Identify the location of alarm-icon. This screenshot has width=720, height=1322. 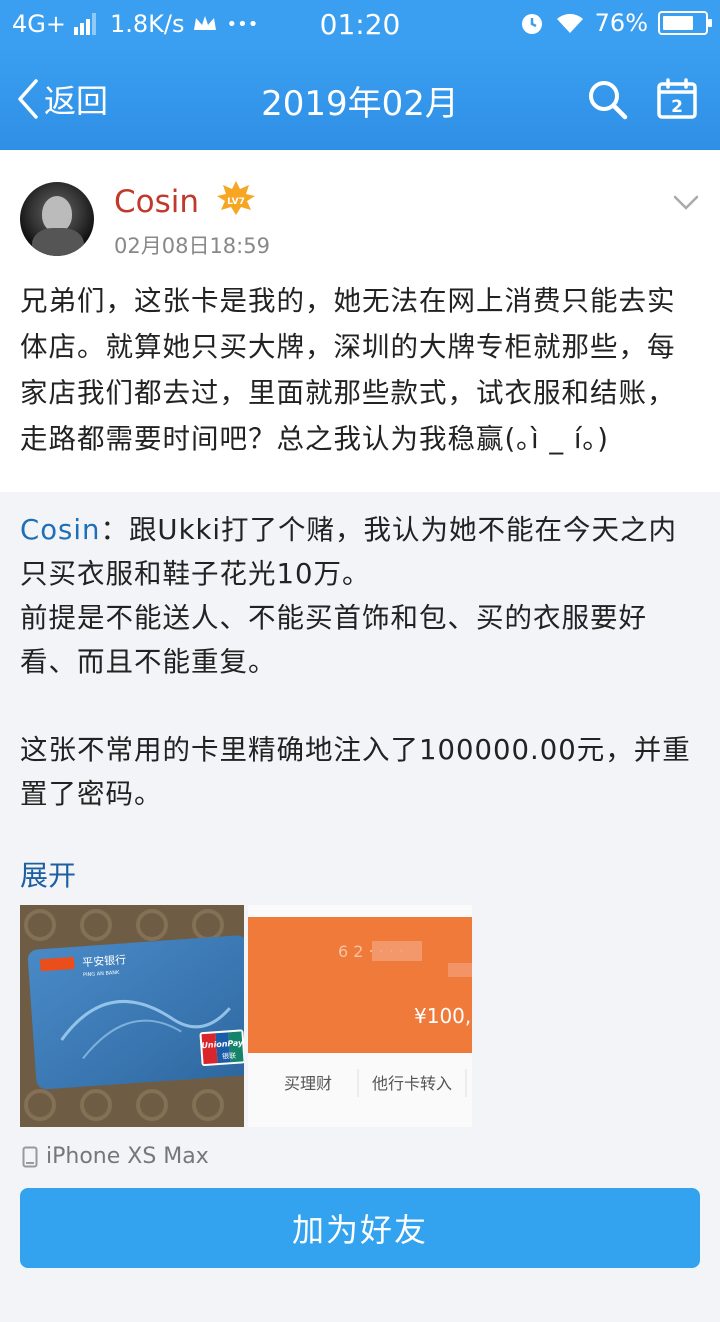
(531, 24).